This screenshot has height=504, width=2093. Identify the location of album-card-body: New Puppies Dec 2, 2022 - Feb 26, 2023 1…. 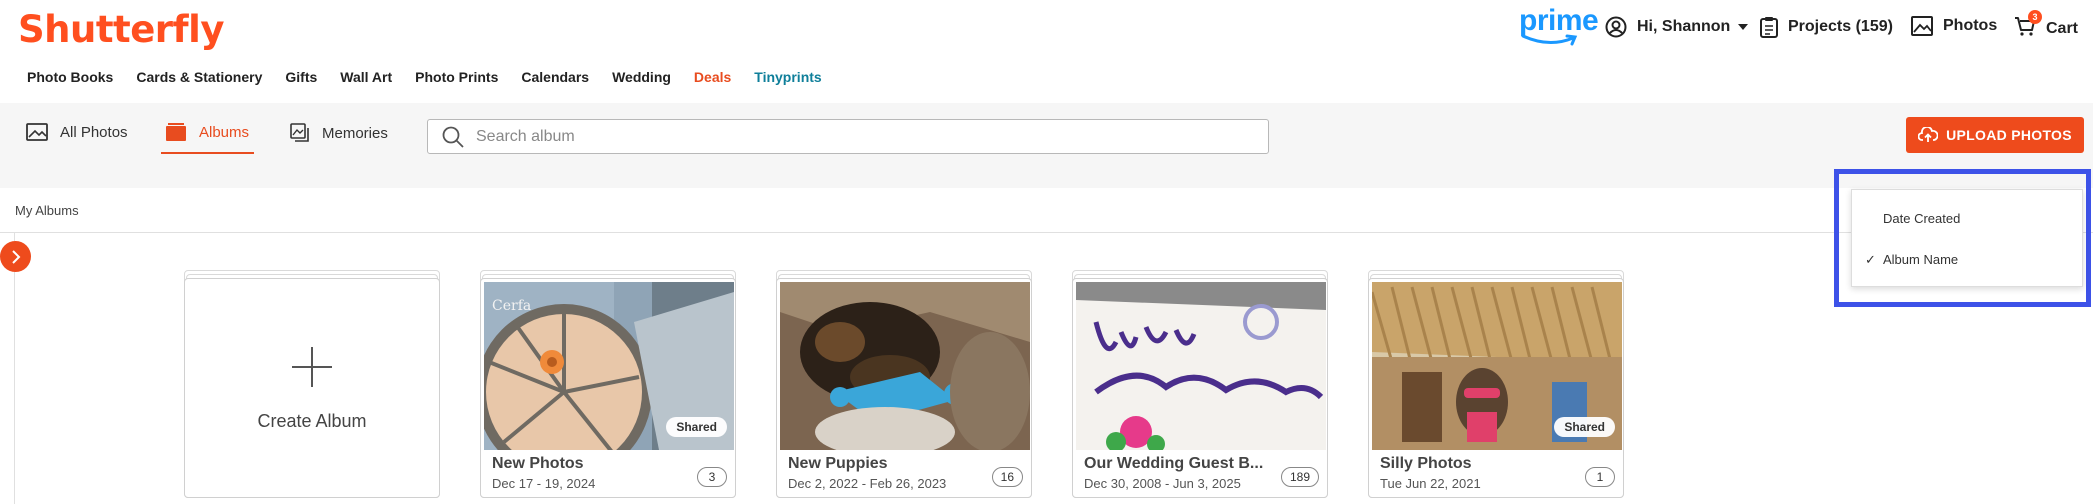
(904, 388).